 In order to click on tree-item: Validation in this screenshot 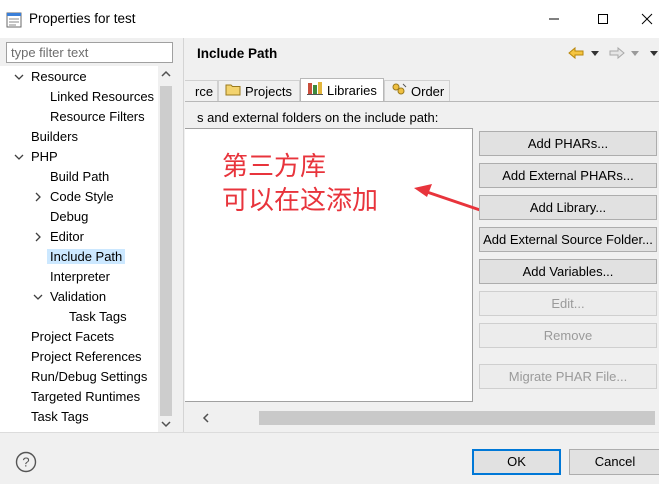, I will do `click(78, 297)`.